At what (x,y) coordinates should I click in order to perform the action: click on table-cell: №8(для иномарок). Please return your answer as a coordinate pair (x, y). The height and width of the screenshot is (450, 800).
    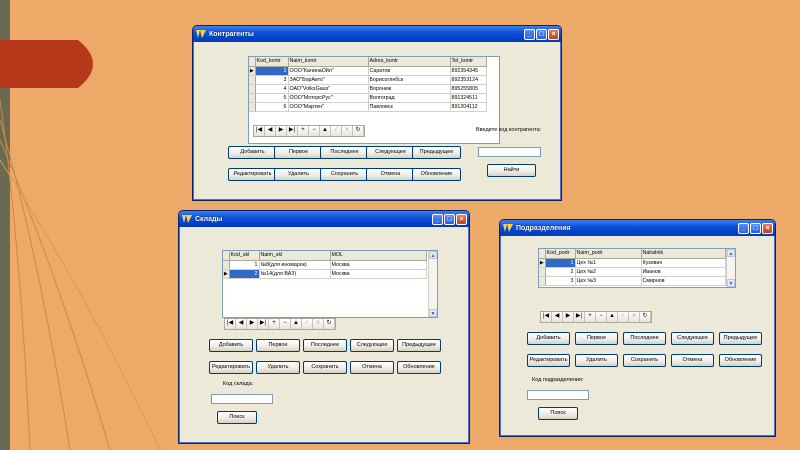
    Looking at the image, I should click on (295, 265).